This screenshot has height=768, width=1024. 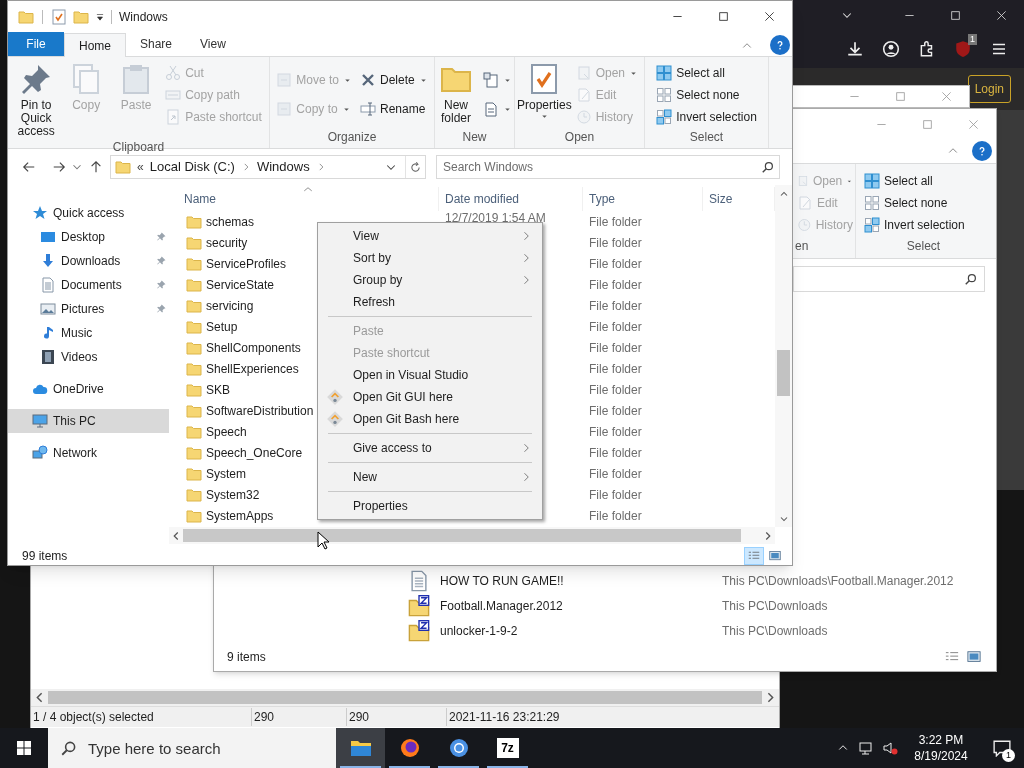 I want to click on file-location: This PC\Downloads\Football.Manager.2012, so click(x=838, y=581).